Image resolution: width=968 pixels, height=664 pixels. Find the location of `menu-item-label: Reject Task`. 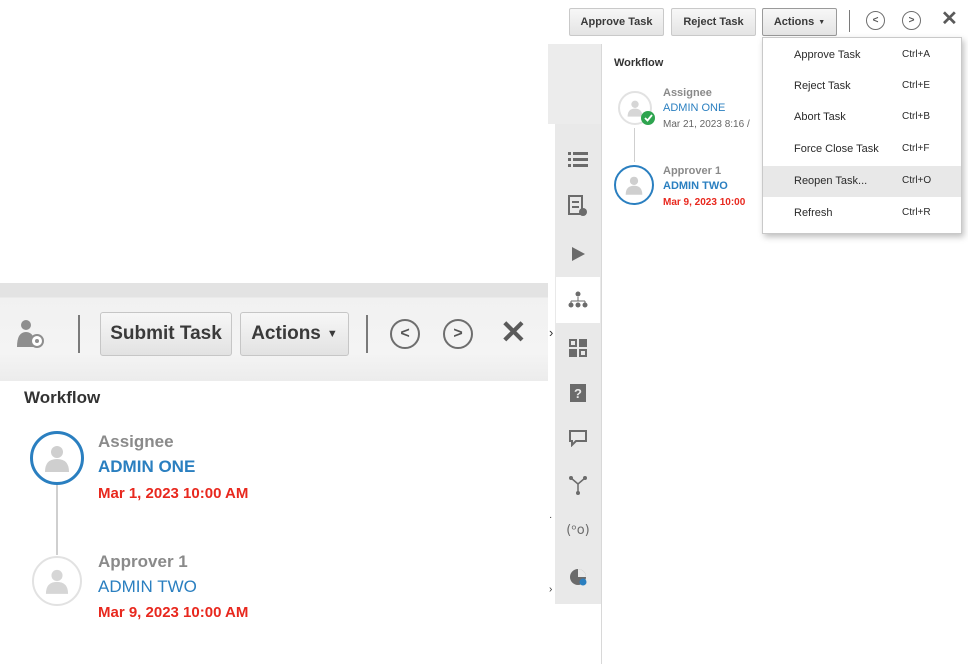

menu-item-label: Reject Task is located at coordinates (822, 86).